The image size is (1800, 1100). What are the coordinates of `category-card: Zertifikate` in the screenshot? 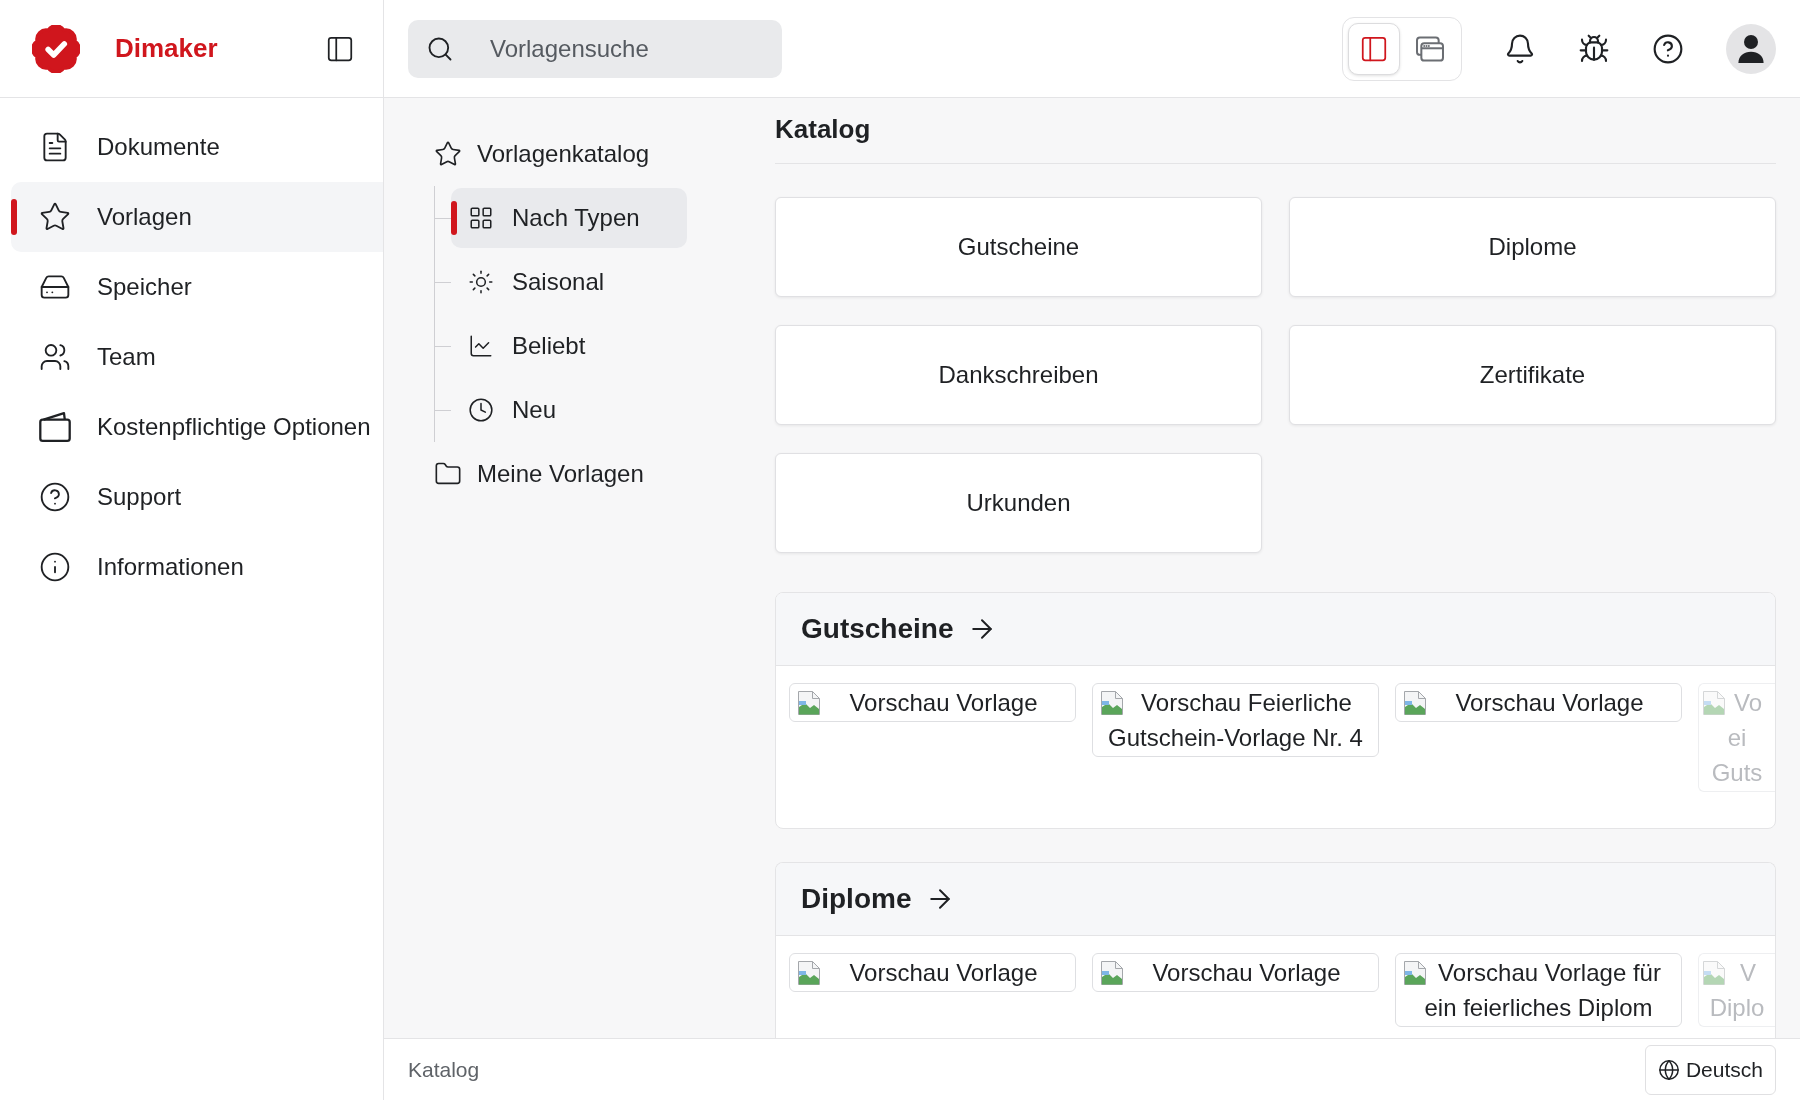 It's located at (1532, 375).